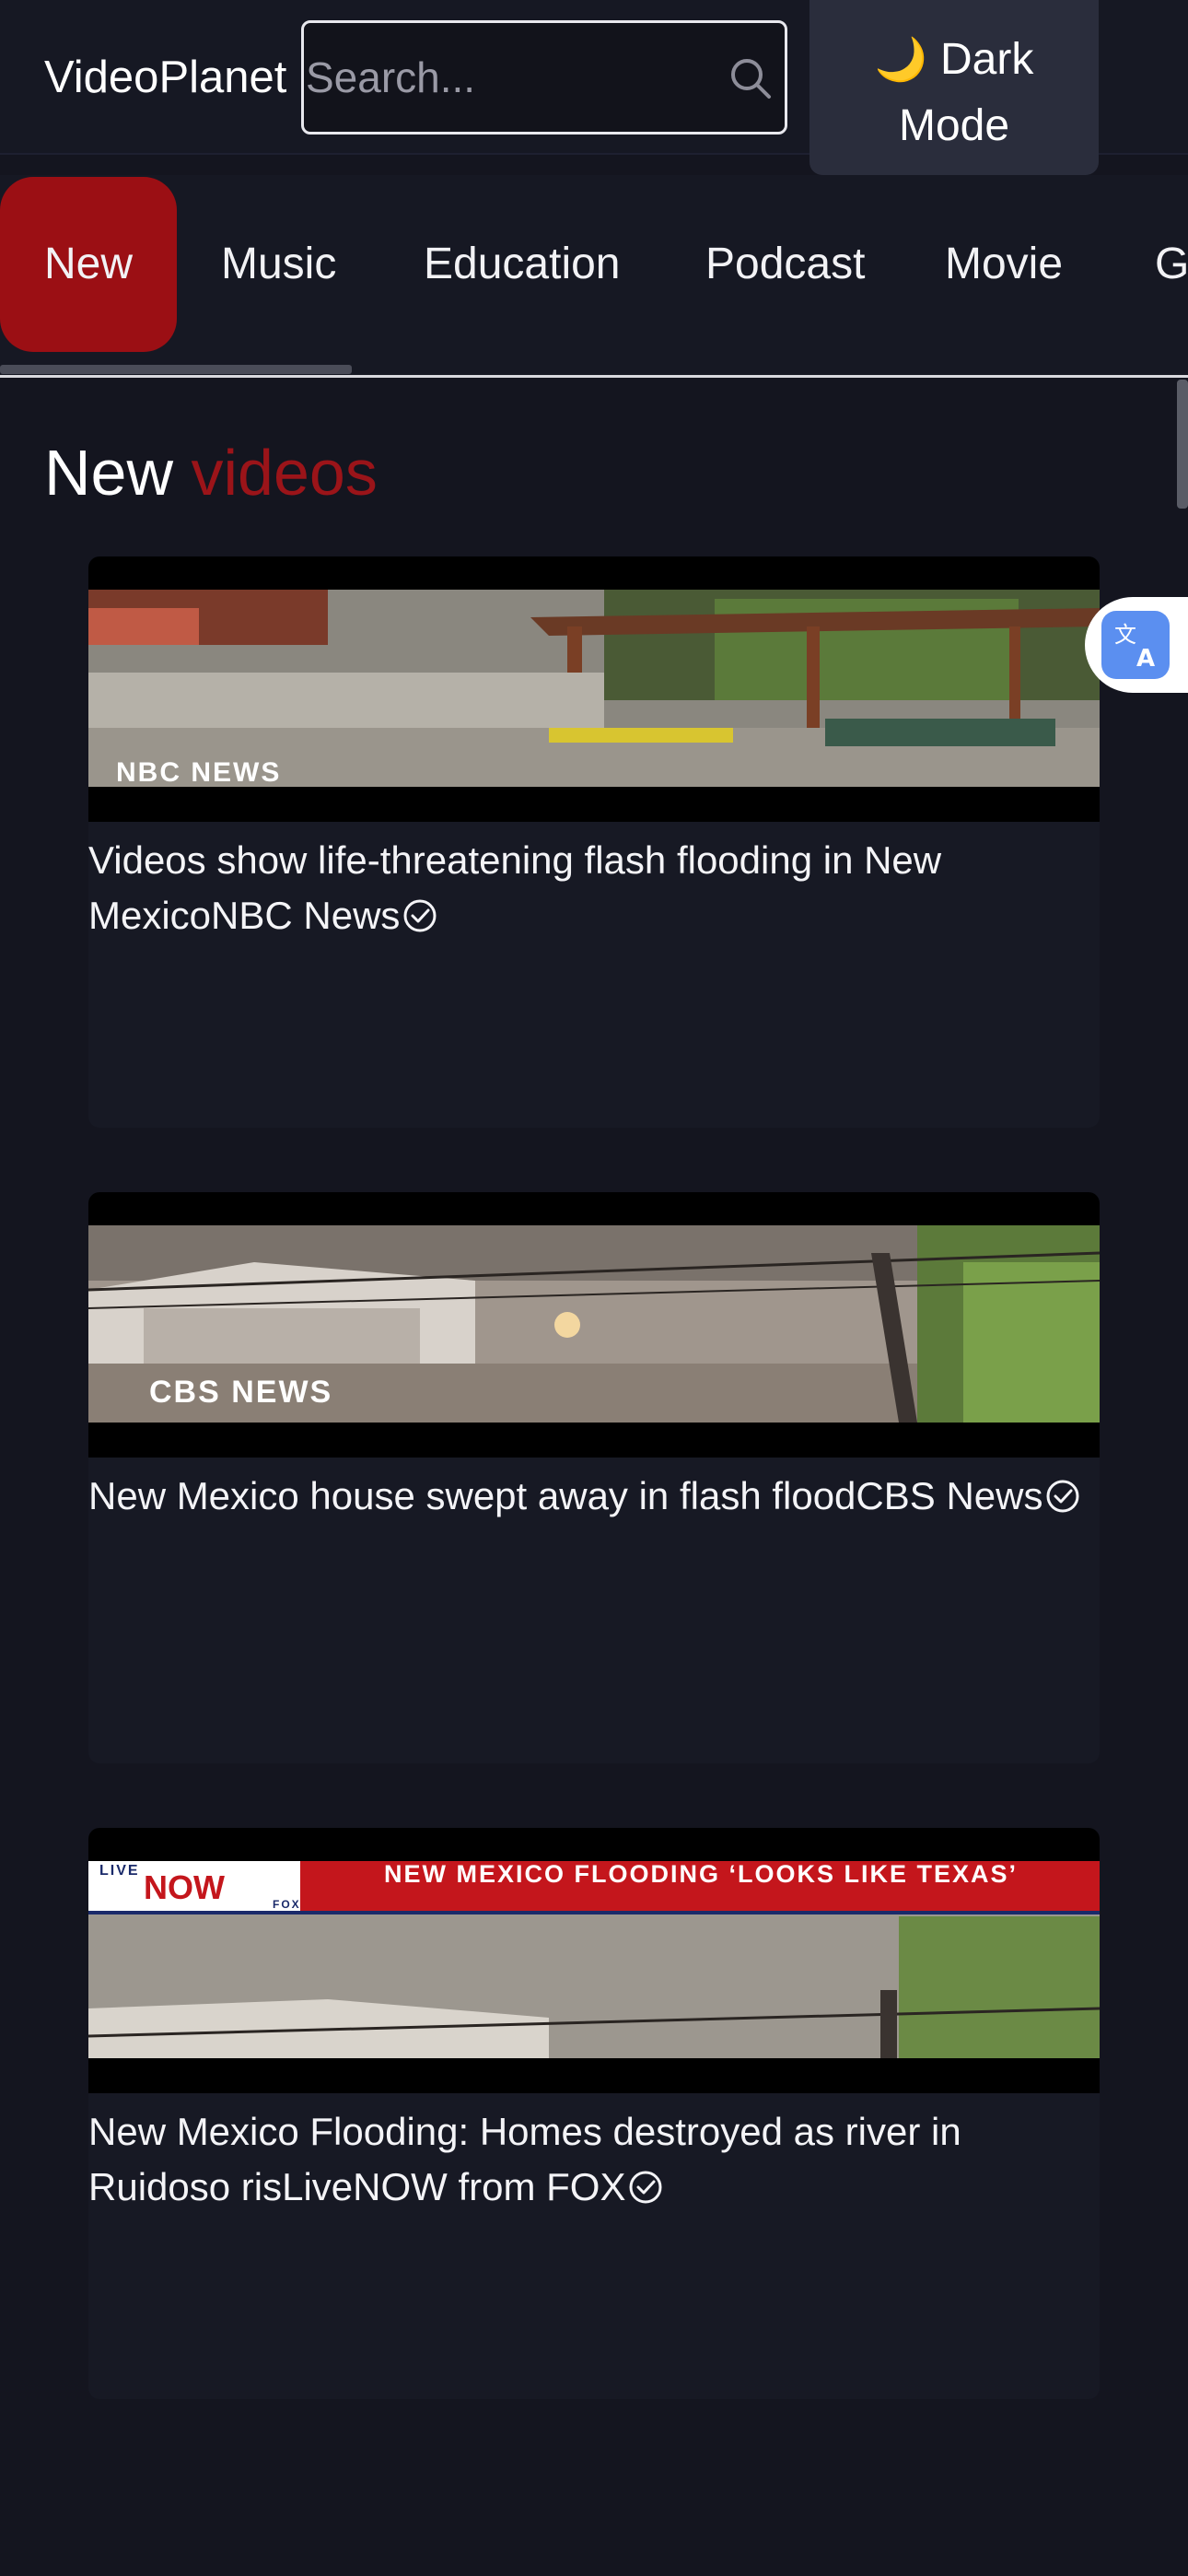 The height and width of the screenshot is (2576, 1188). What do you see at coordinates (986, 60) in the screenshot?
I see `dark-mode-label-1: Dark` at bounding box center [986, 60].